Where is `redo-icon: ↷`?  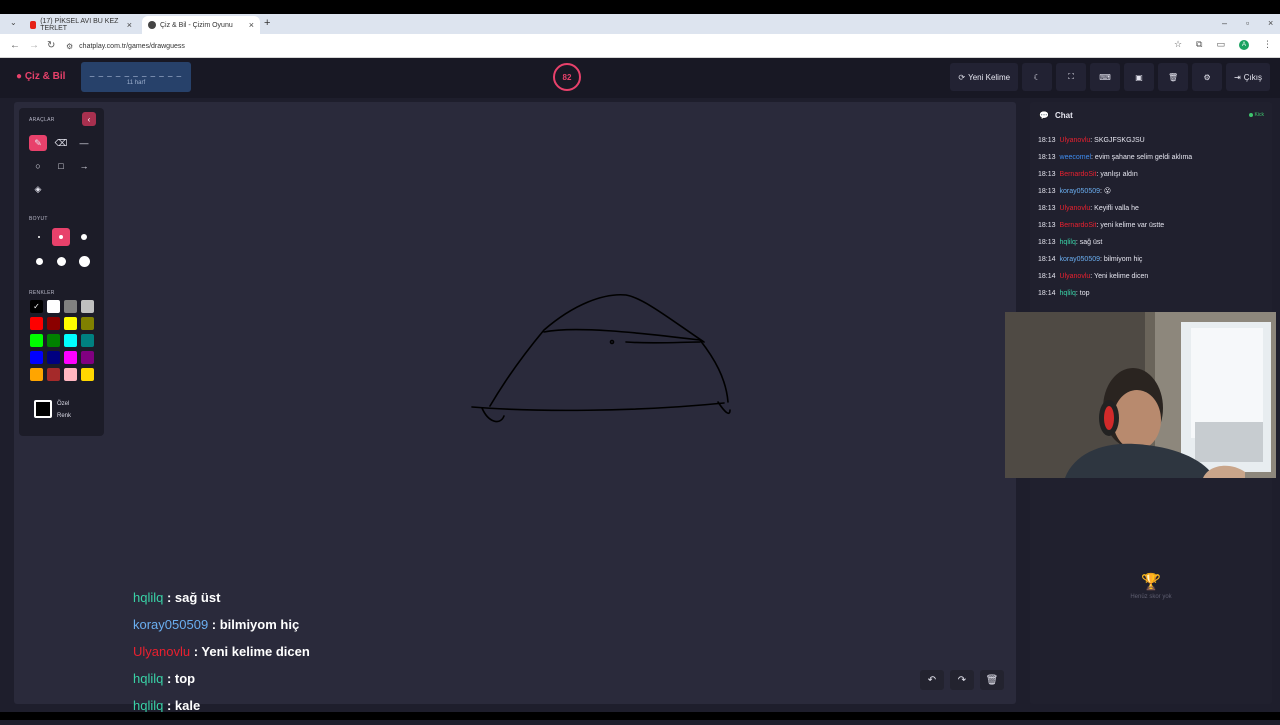 redo-icon: ↷ is located at coordinates (962, 680).